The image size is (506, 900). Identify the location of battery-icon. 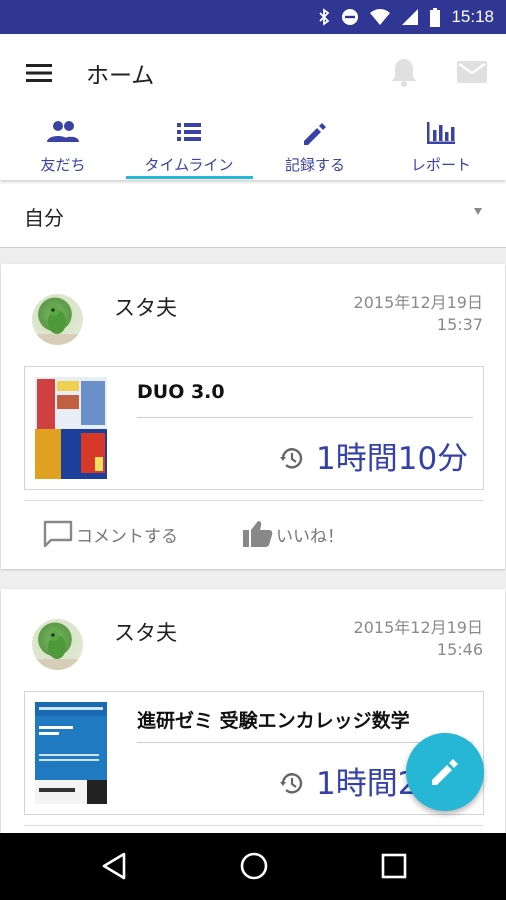
(435, 17).